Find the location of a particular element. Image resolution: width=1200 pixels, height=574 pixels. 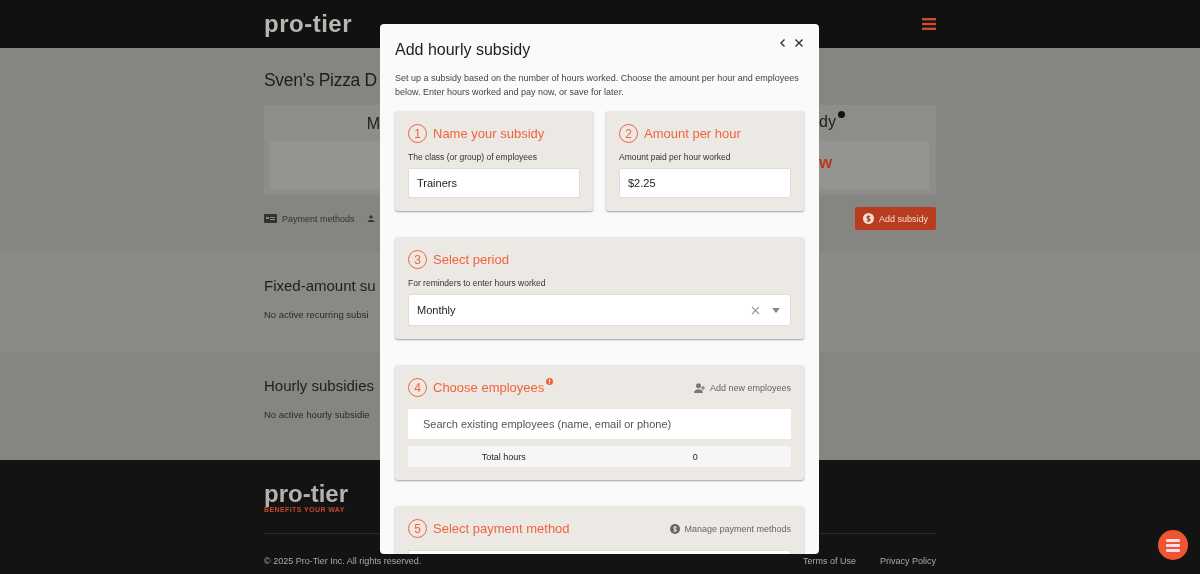

step-title: Amount per hour is located at coordinates (692, 133).